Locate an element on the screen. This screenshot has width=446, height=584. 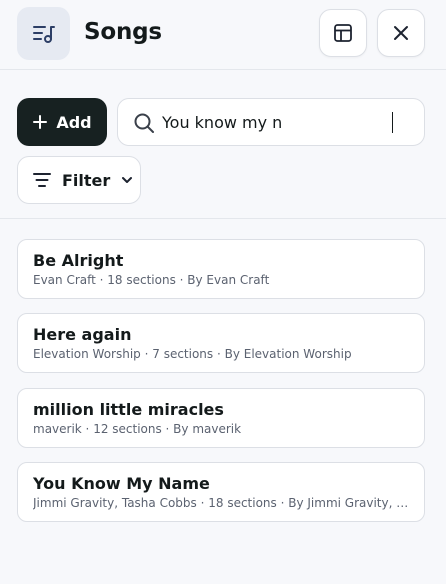
text-caret is located at coordinates (392, 122).